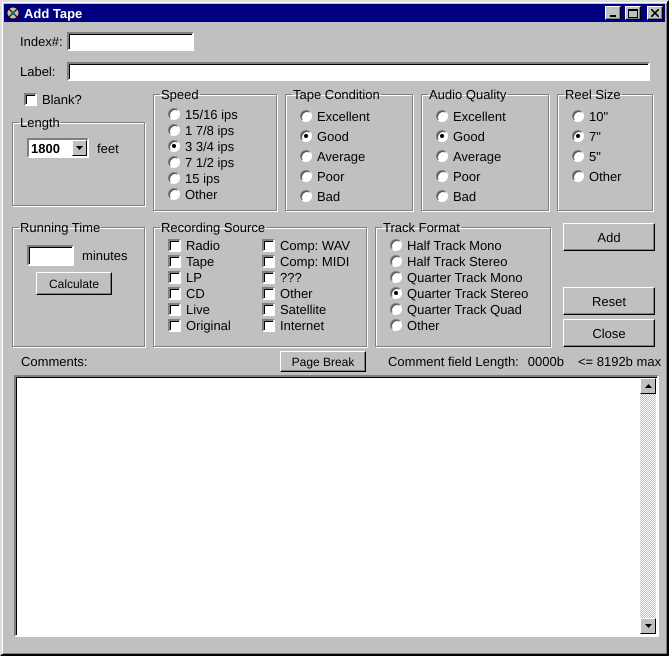 The width and height of the screenshot is (669, 656). Describe the element at coordinates (648, 386) in the screenshot. I see `scroll-up-button` at that location.